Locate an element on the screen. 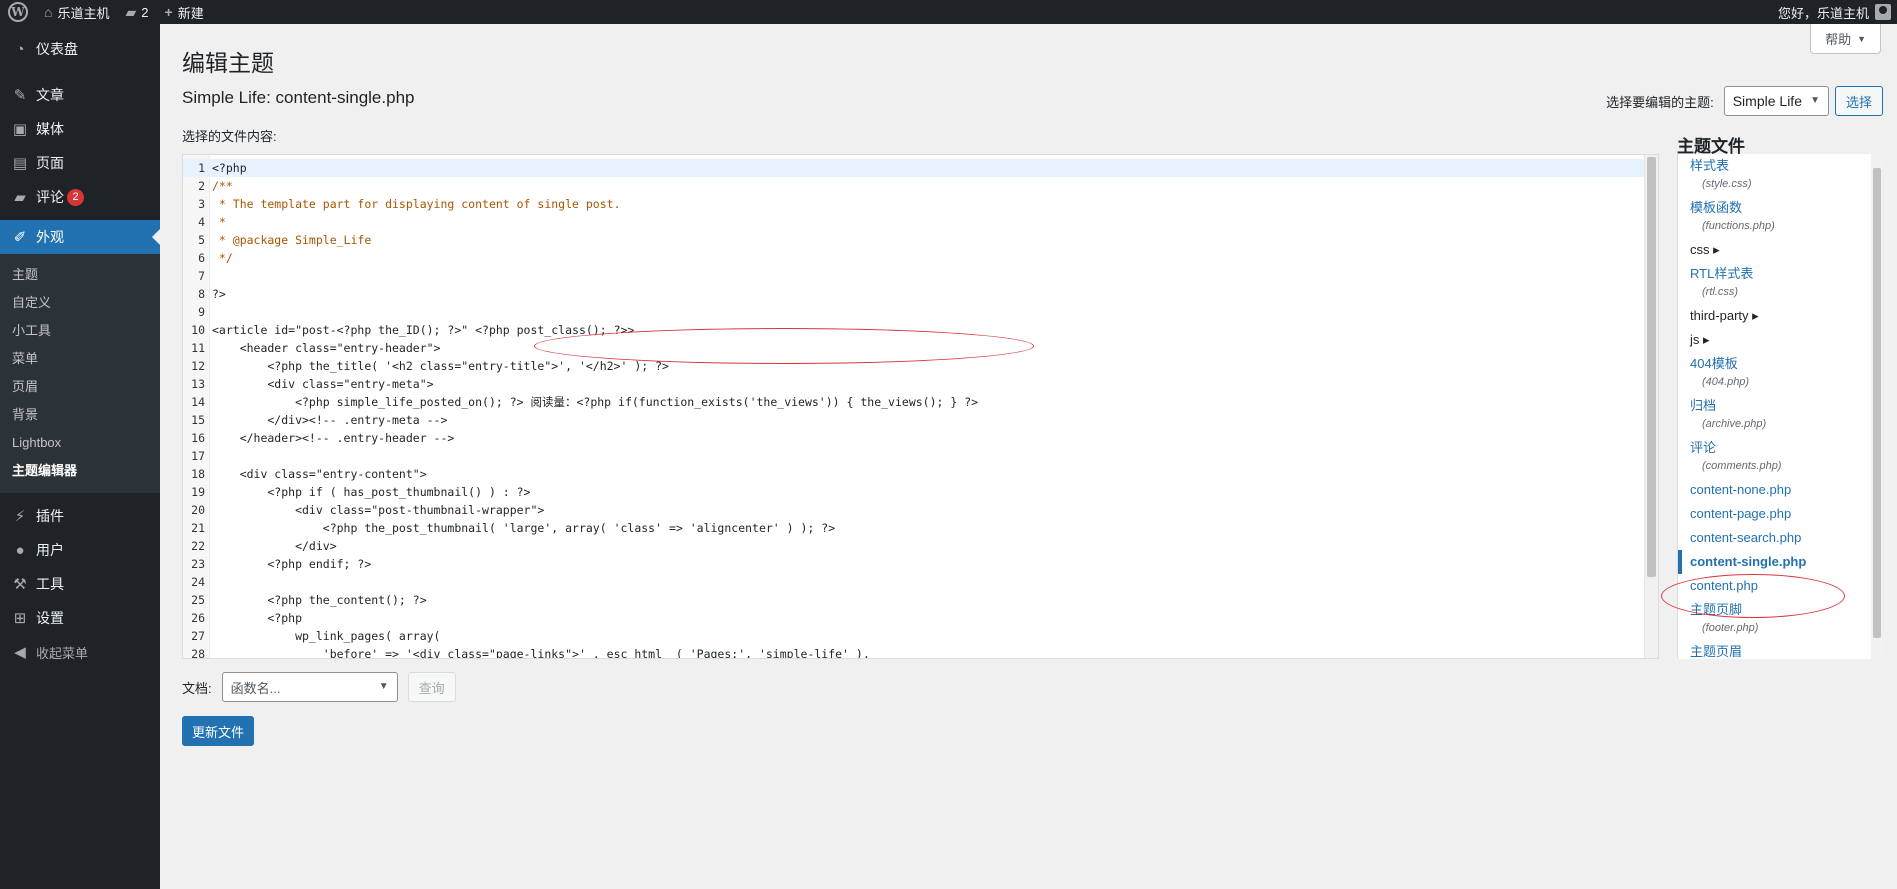 The image size is (1897, 889). code-line: 4 * is located at coordinates (920, 222).